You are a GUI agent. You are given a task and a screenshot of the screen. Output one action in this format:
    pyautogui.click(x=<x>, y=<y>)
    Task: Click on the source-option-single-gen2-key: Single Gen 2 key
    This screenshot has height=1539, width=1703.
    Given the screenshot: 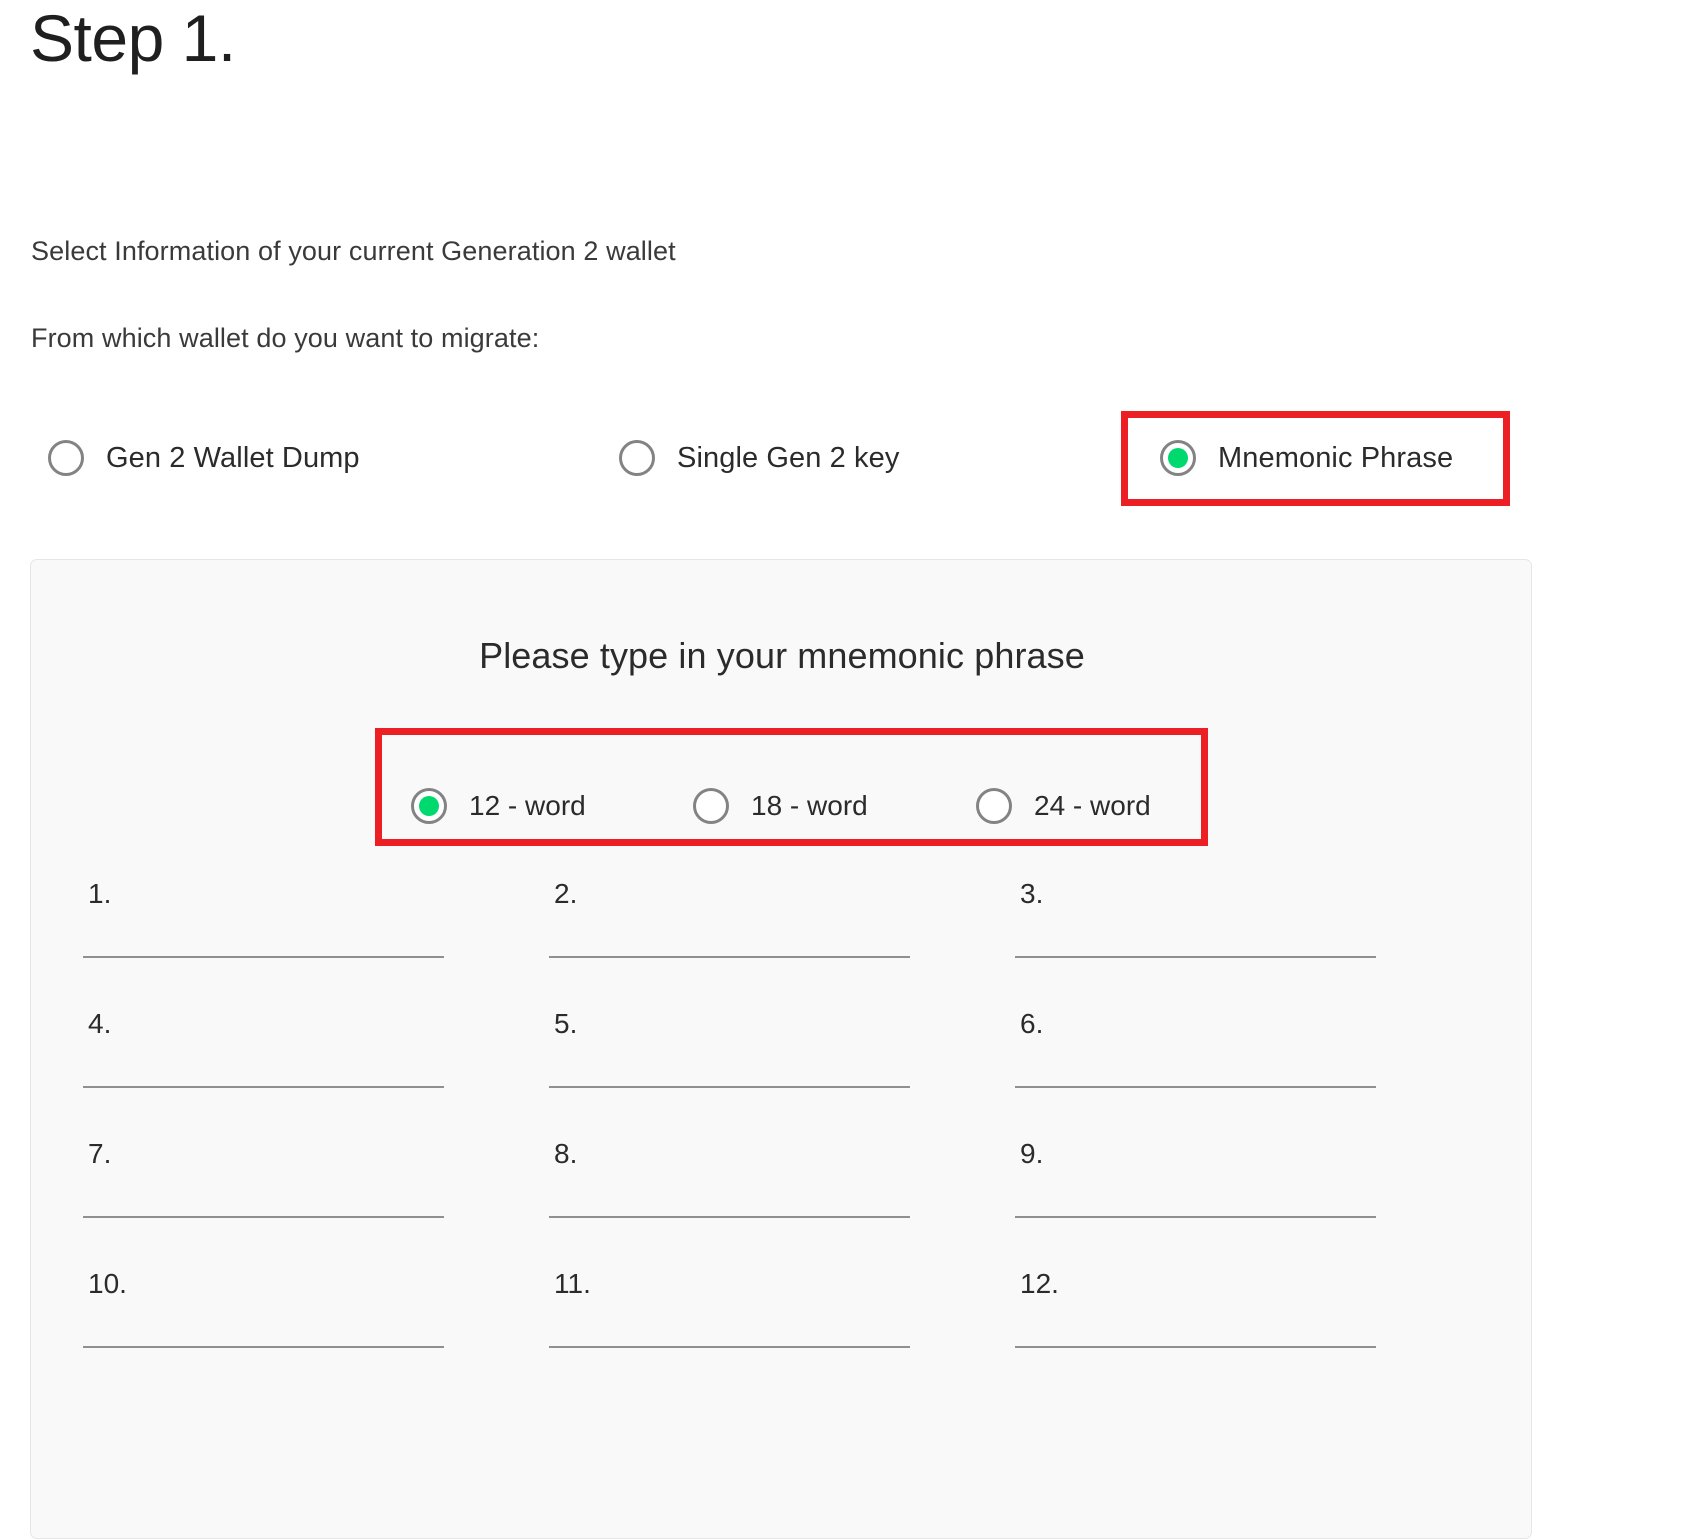 What is the action you would take?
    pyautogui.click(x=759, y=458)
    